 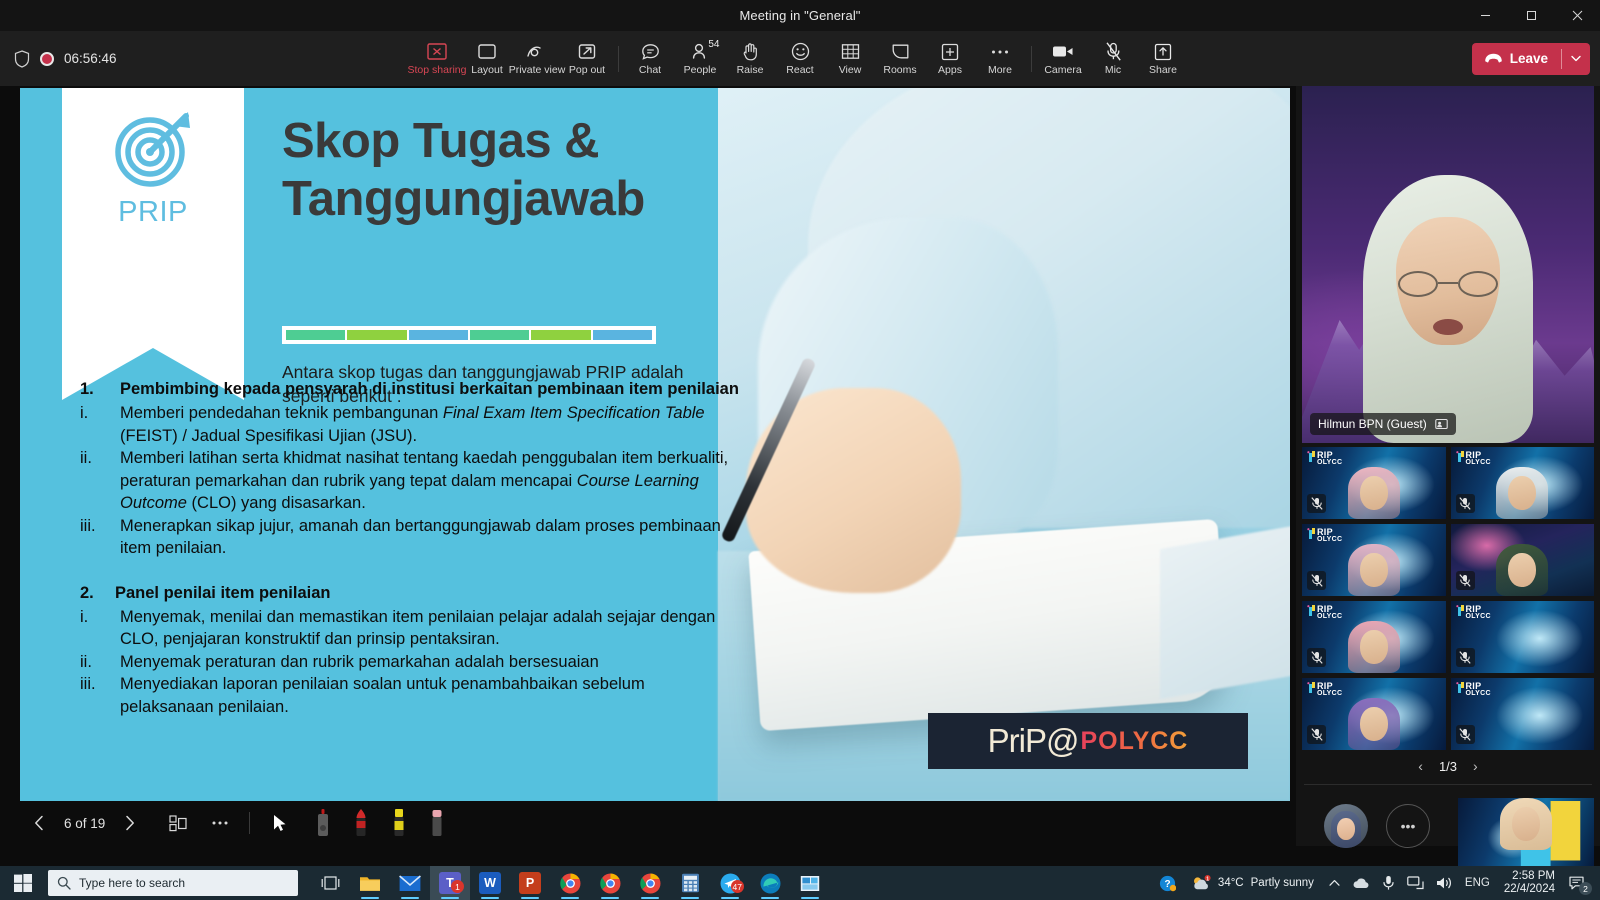 I want to click on taskbar-app-calculator, so click(x=690, y=883).